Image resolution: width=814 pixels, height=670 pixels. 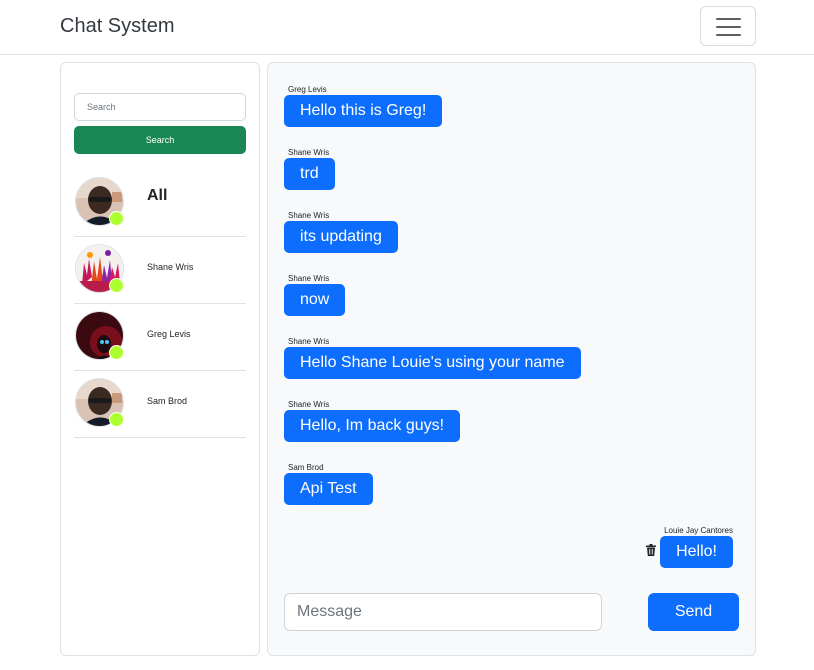 I want to click on own-chat-message: Louie Jay Cantores Hello!, so click(x=689, y=547).